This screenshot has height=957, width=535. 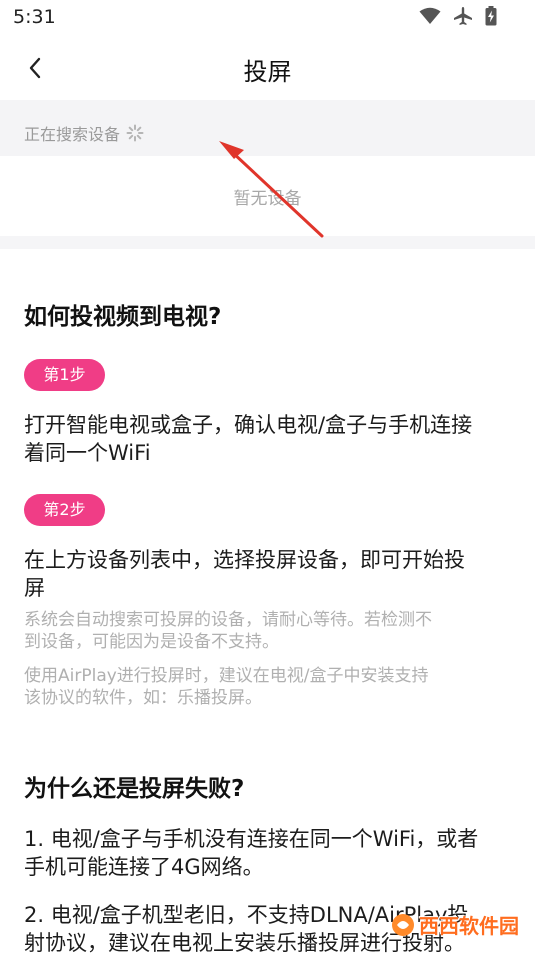 What do you see at coordinates (267, 72) in the screenshot?
I see `page-title: 投屏` at bounding box center [267, 72].